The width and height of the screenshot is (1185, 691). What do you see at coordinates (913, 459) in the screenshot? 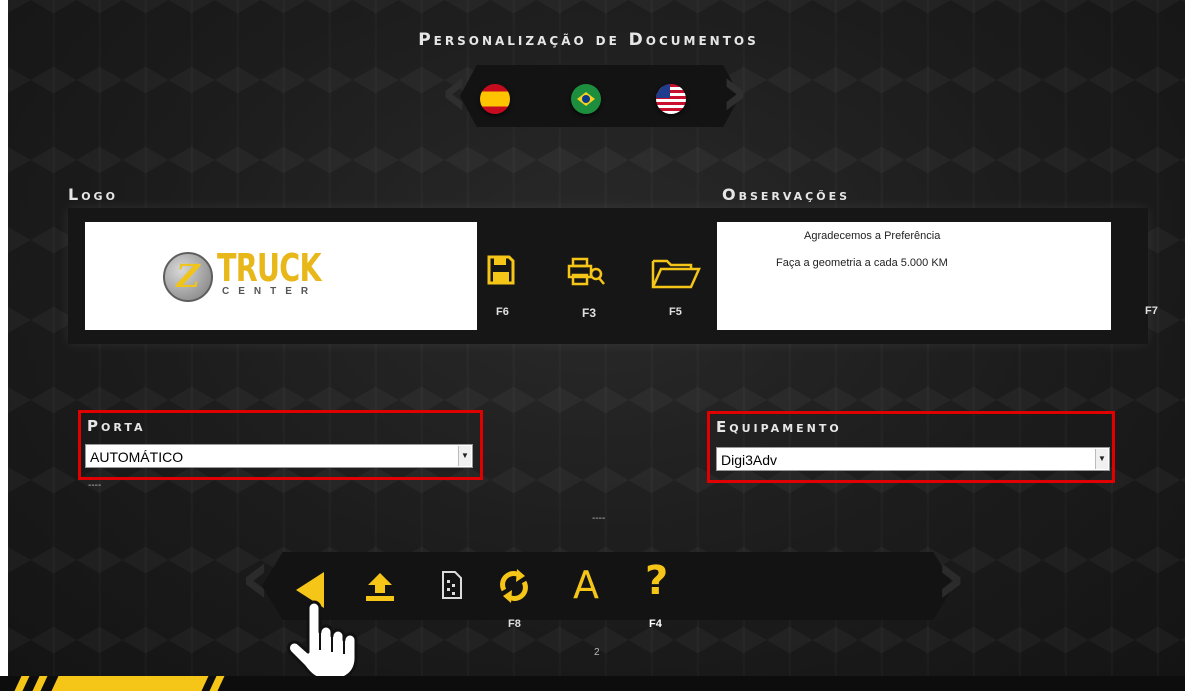
I see `equipamento-select: Digi3Adv ▼` at bounding box center [913, 459].